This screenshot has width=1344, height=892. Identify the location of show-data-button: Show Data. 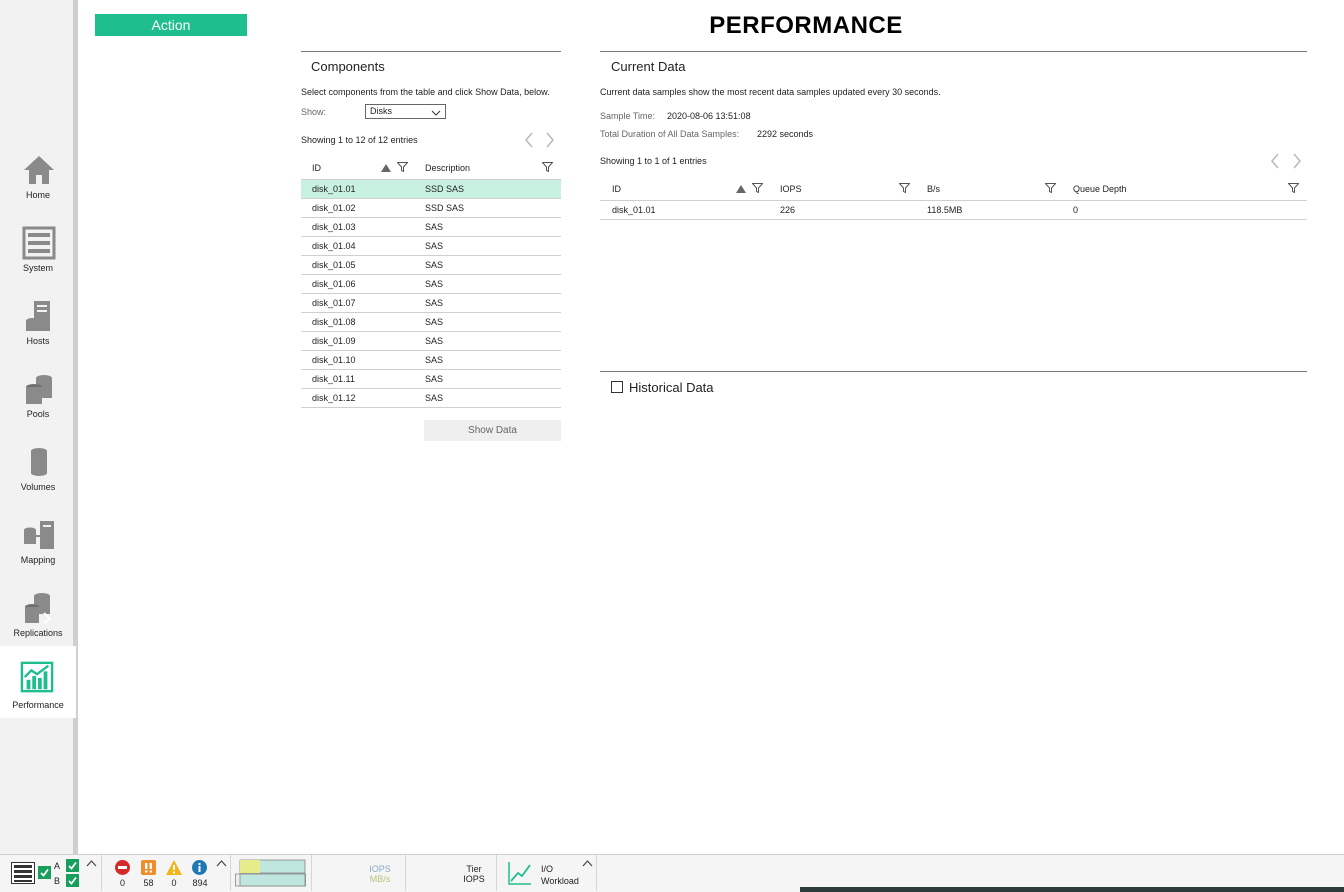
(492, 430).